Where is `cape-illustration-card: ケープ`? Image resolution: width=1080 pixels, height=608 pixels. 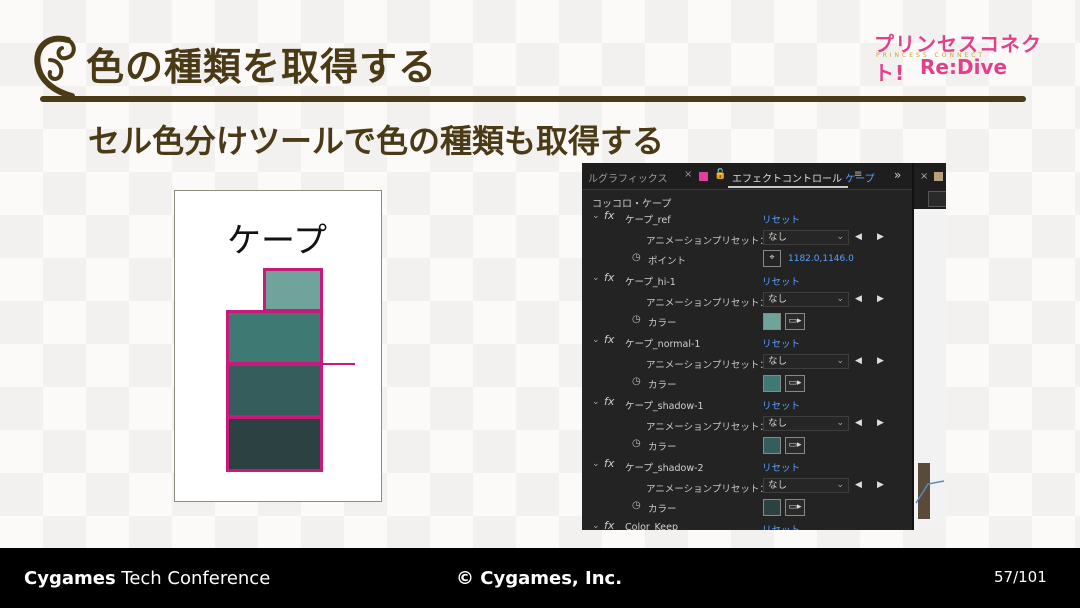
cape-illustration-card: ケープ is located at coordinates (278, 346).